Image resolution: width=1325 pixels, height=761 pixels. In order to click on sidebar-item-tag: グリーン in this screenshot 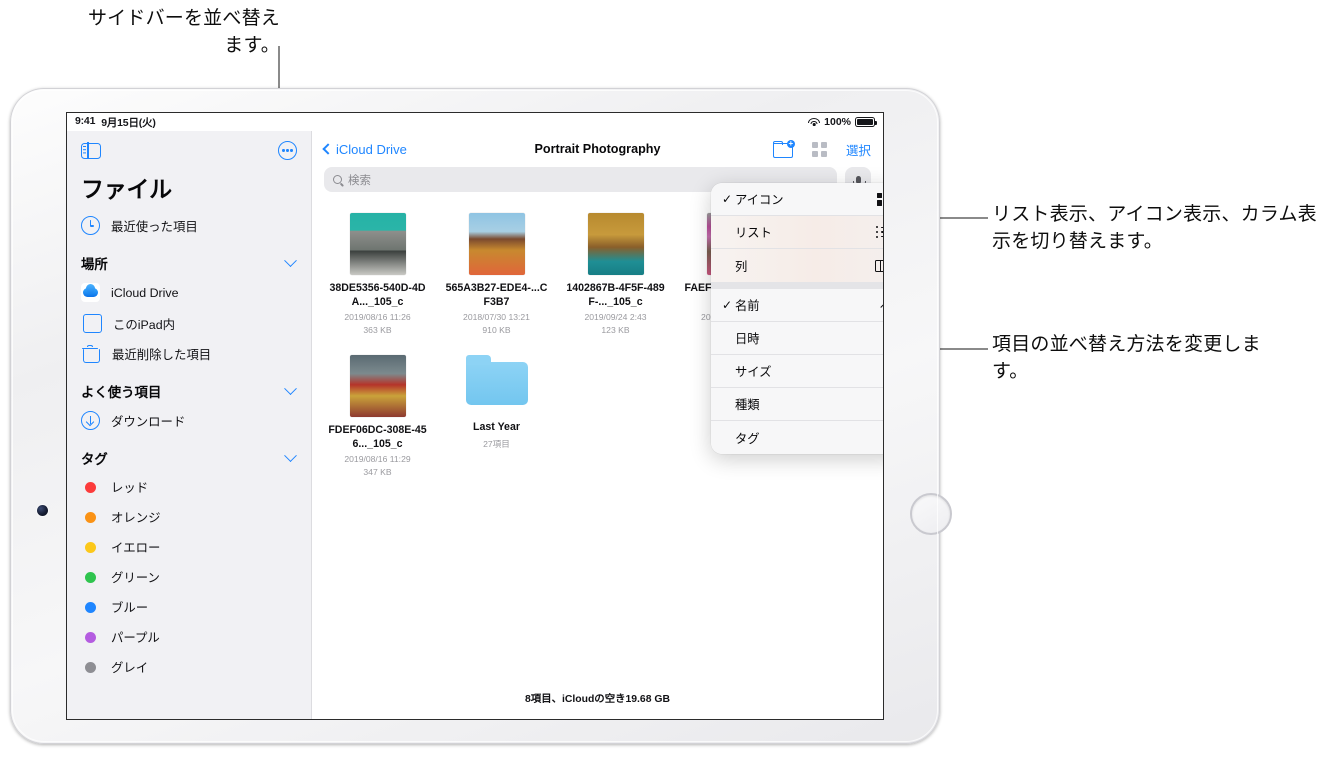, I will do `click(189, 577)`.